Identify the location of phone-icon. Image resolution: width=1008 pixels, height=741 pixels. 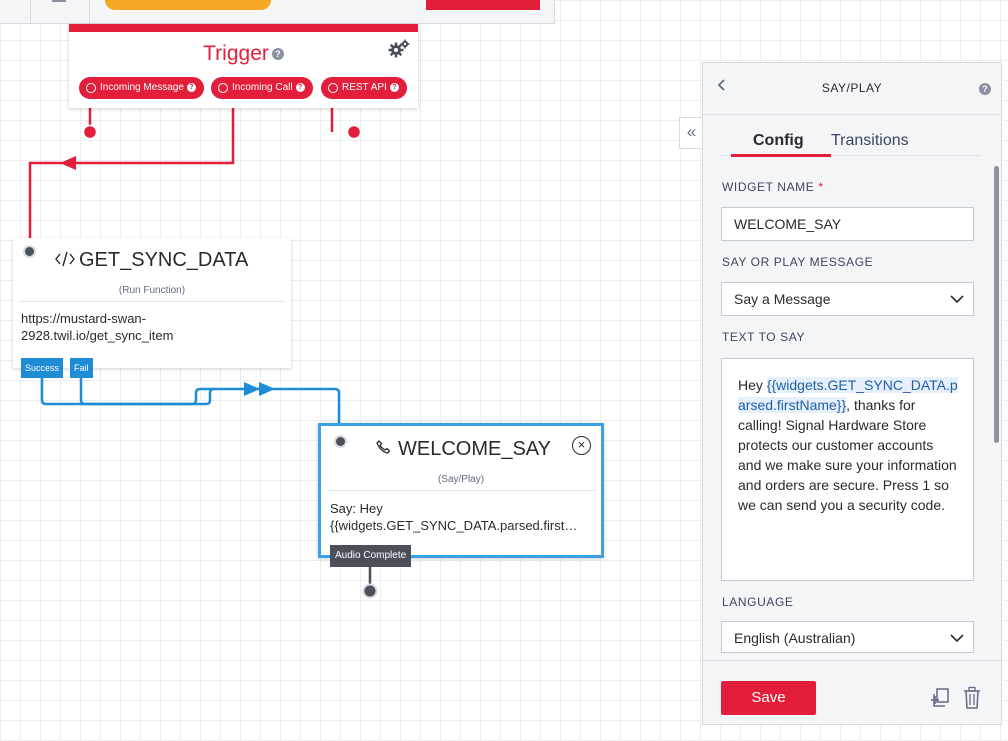
(383, 447).